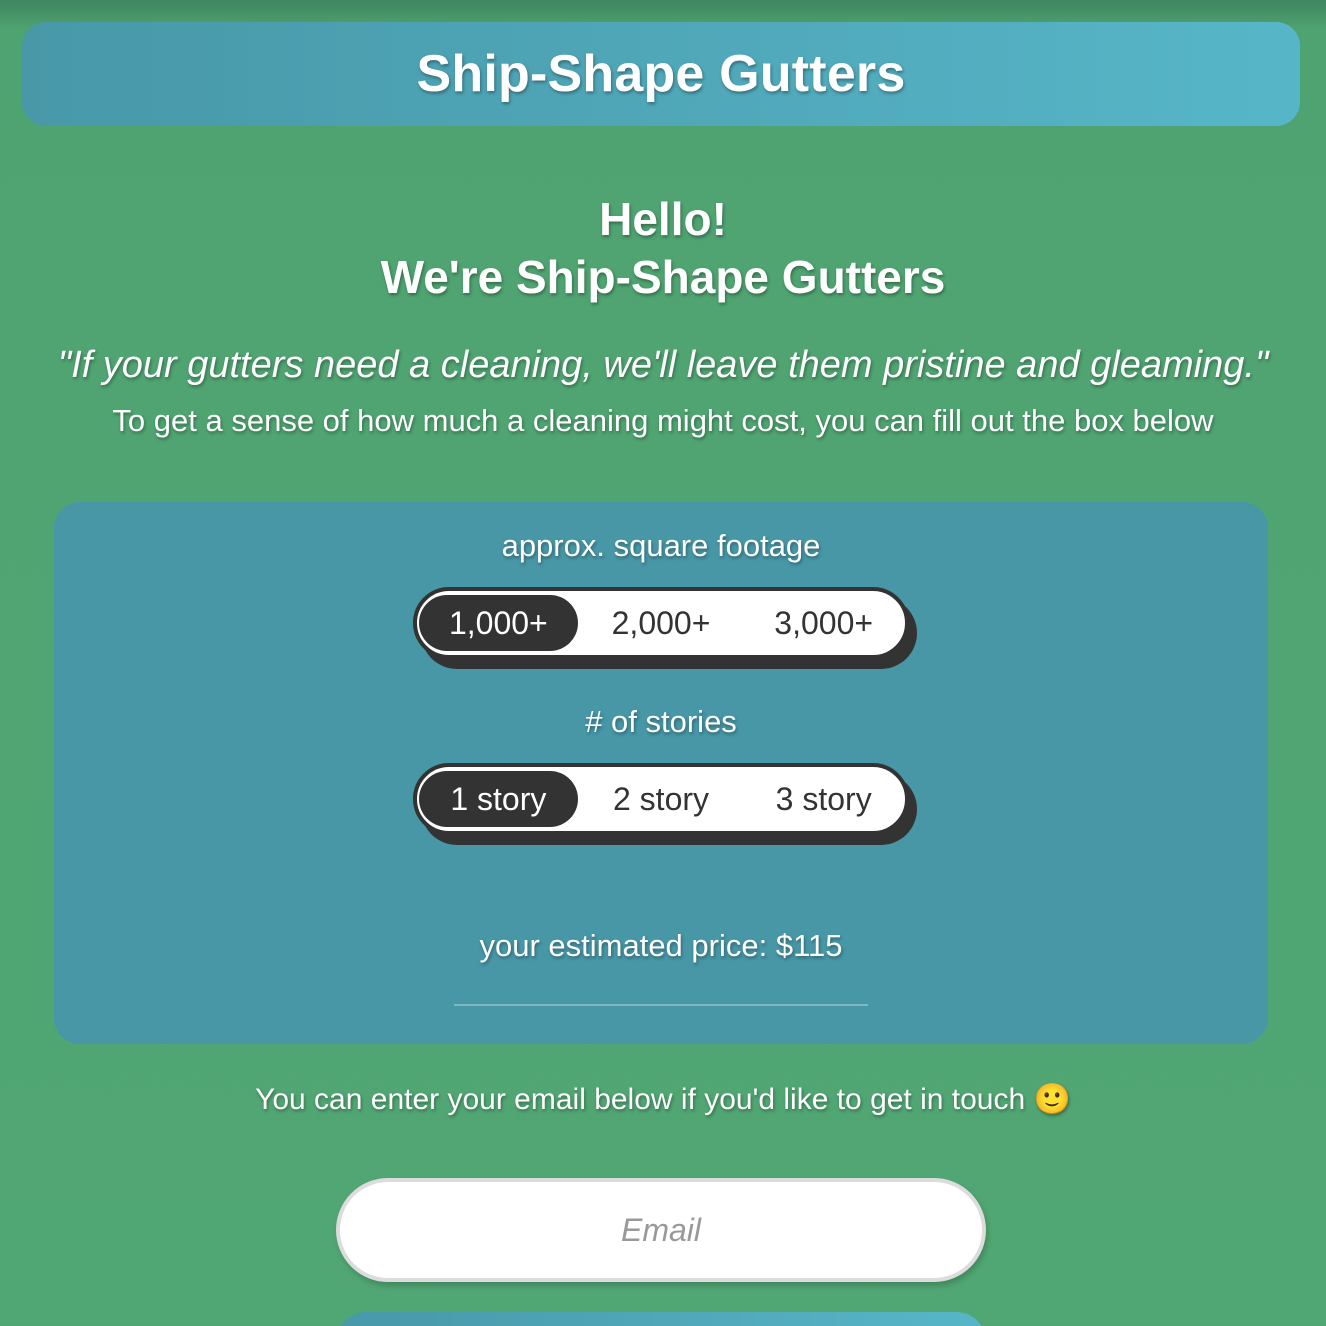 This screenshot has height=1326, width=1326. I want to click on company-line: We're Ship-Shape Gutters, so click(663, 277).